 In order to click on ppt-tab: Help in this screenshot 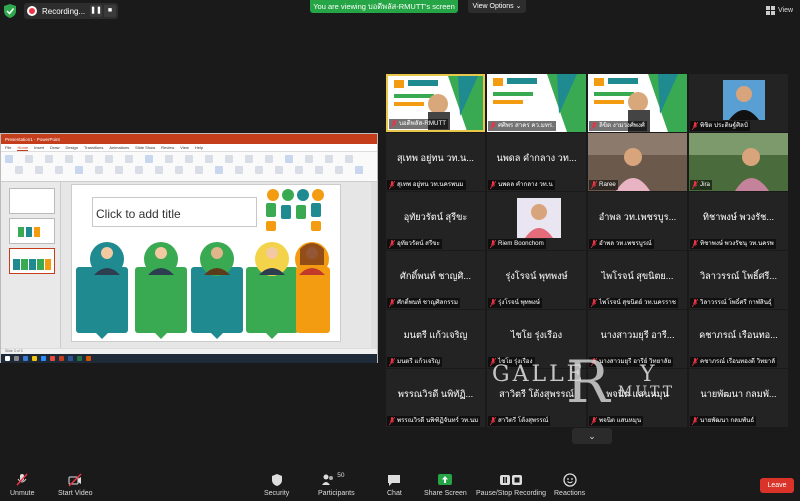, I will do `click(199, 147)`.